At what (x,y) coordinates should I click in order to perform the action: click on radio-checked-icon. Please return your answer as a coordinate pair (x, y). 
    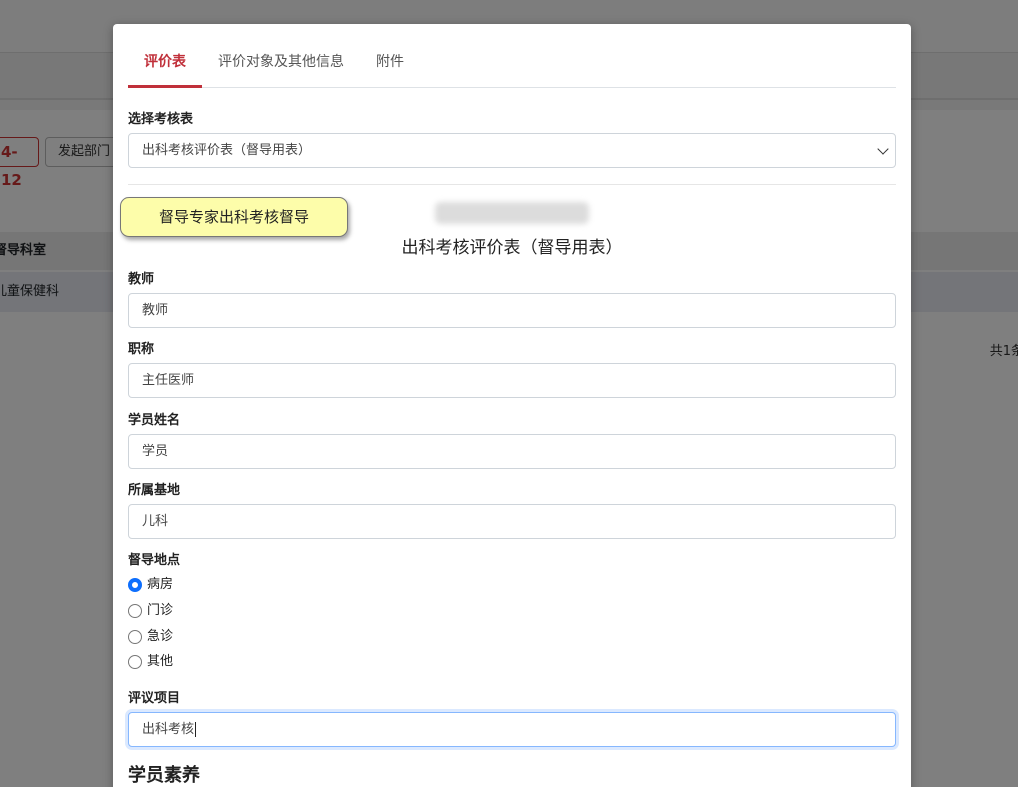
    Looking at the image, I should click on (135, 585).